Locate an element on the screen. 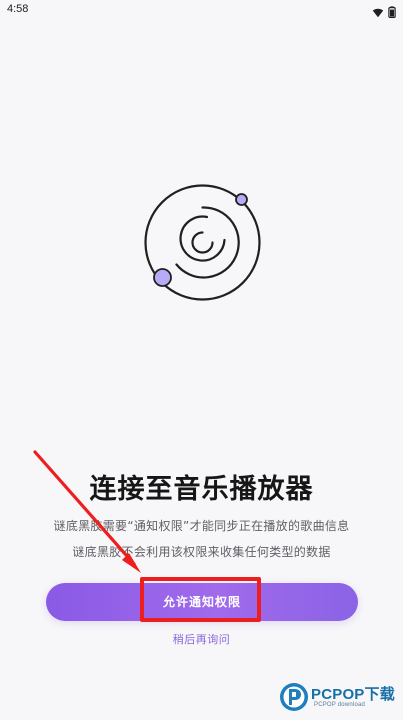 The height and width of the screenshot is (720, 403). wifi-icon is located at coordinates (378, 12).